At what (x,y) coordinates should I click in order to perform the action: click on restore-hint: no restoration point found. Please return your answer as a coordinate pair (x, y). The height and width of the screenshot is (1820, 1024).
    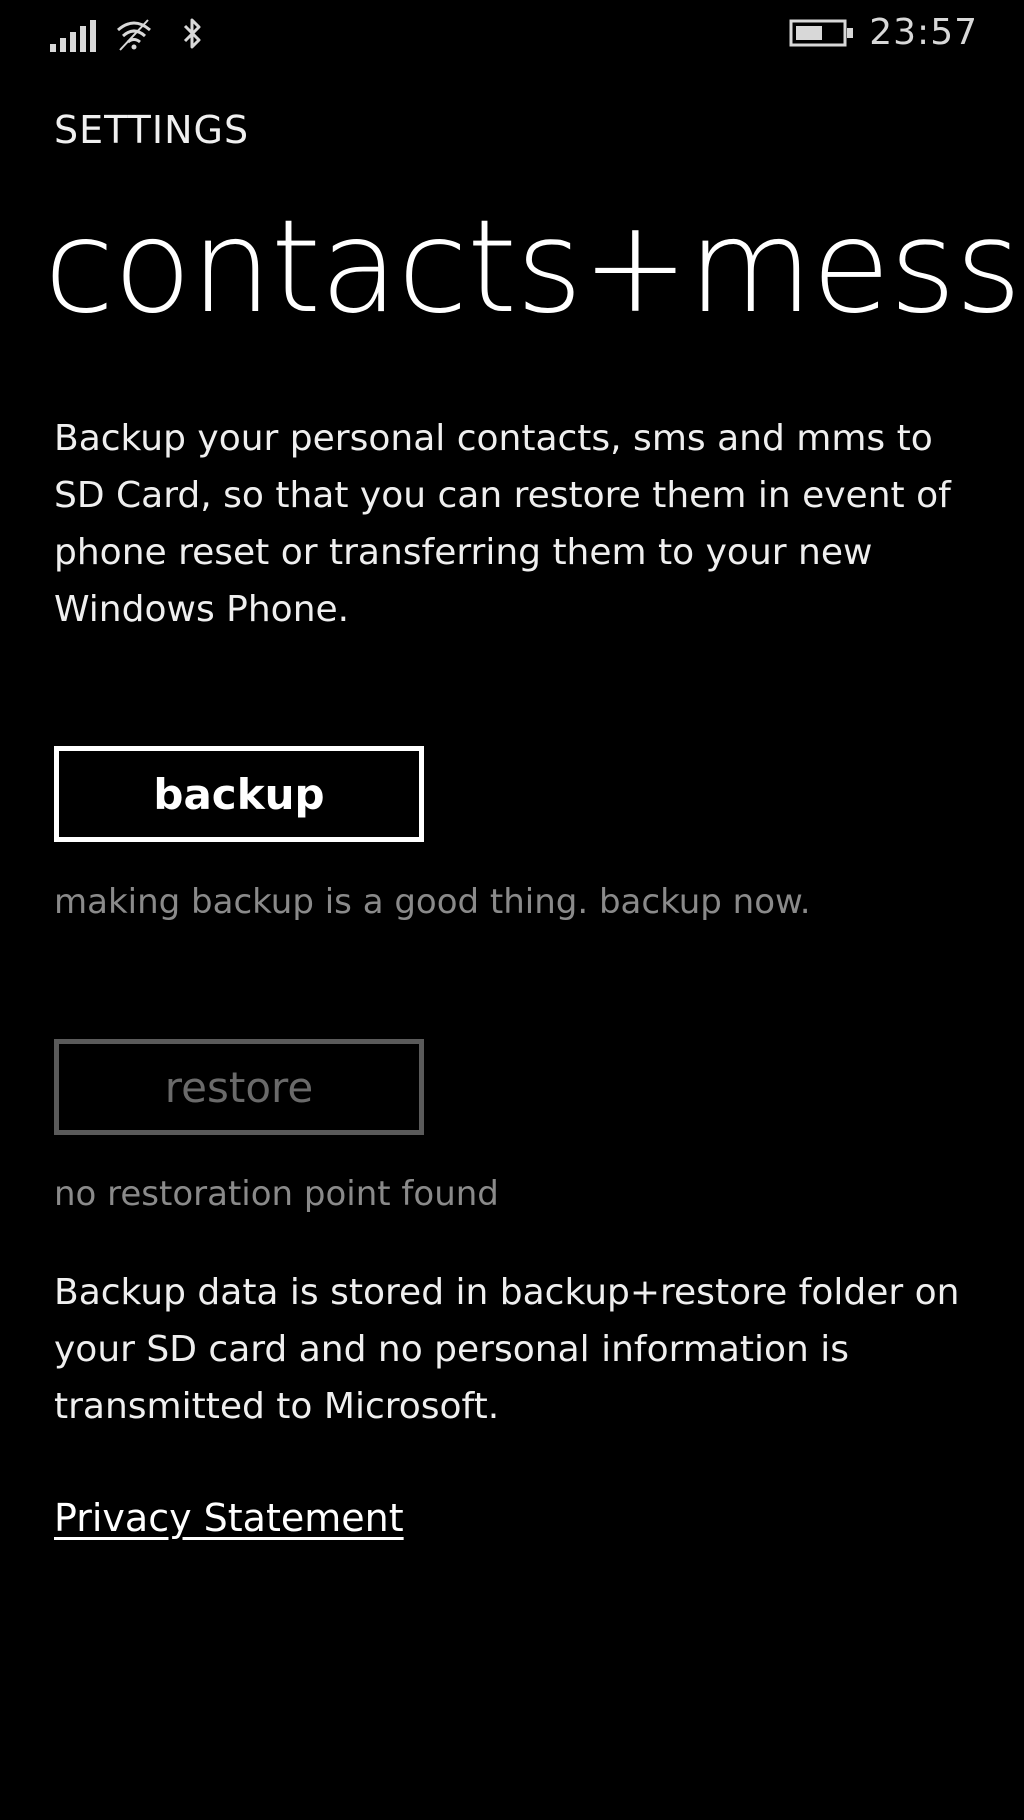
    Looking at the image, I should click on (276, 1194).